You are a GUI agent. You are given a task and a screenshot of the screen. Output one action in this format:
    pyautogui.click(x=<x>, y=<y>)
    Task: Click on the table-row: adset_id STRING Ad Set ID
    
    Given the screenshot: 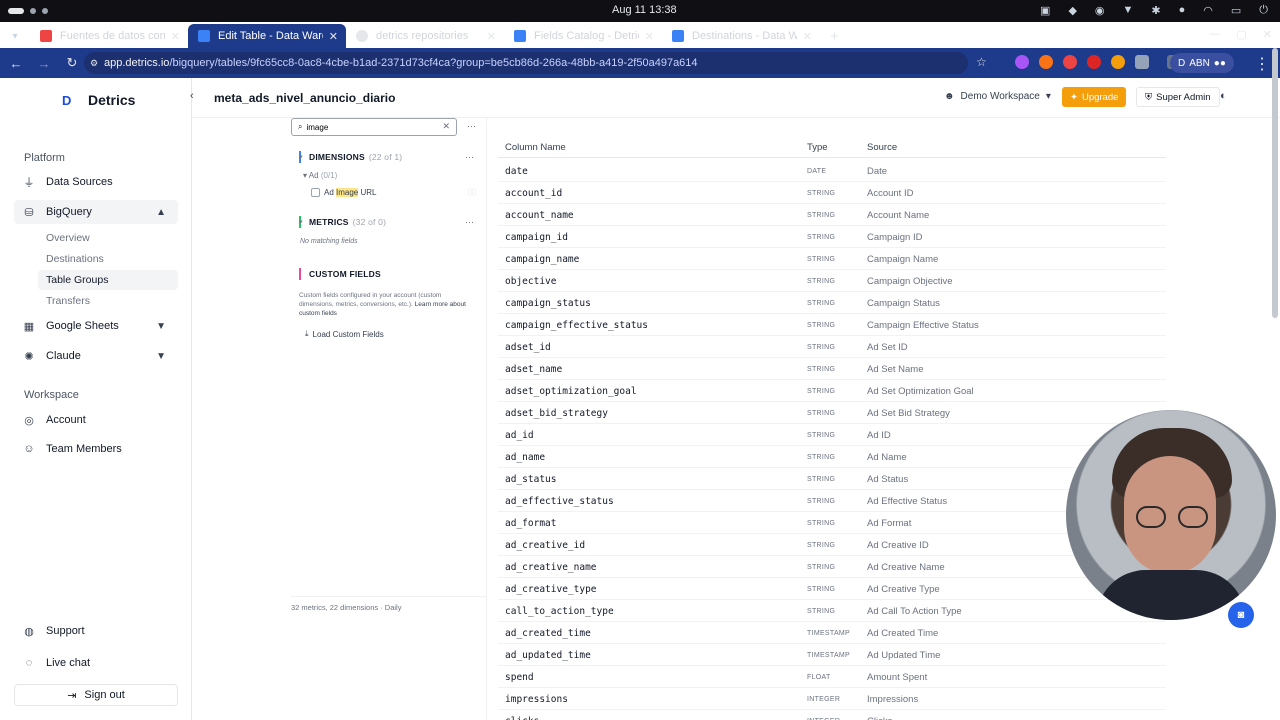 What is the action you would take?
    pyautogui.click(x=832, y=347)
    